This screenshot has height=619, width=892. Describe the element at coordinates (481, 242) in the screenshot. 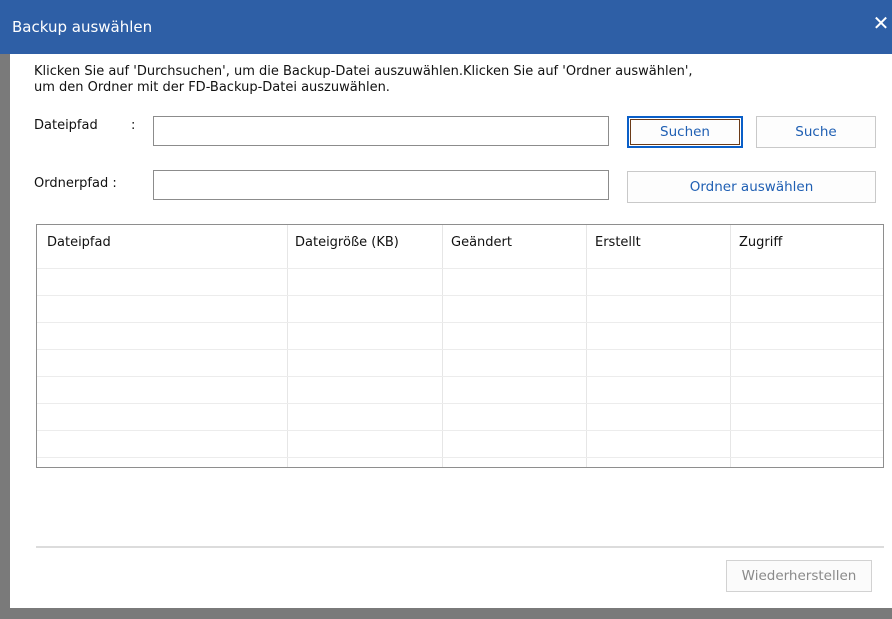

I see `column-header-modified: Geändert` at that location.